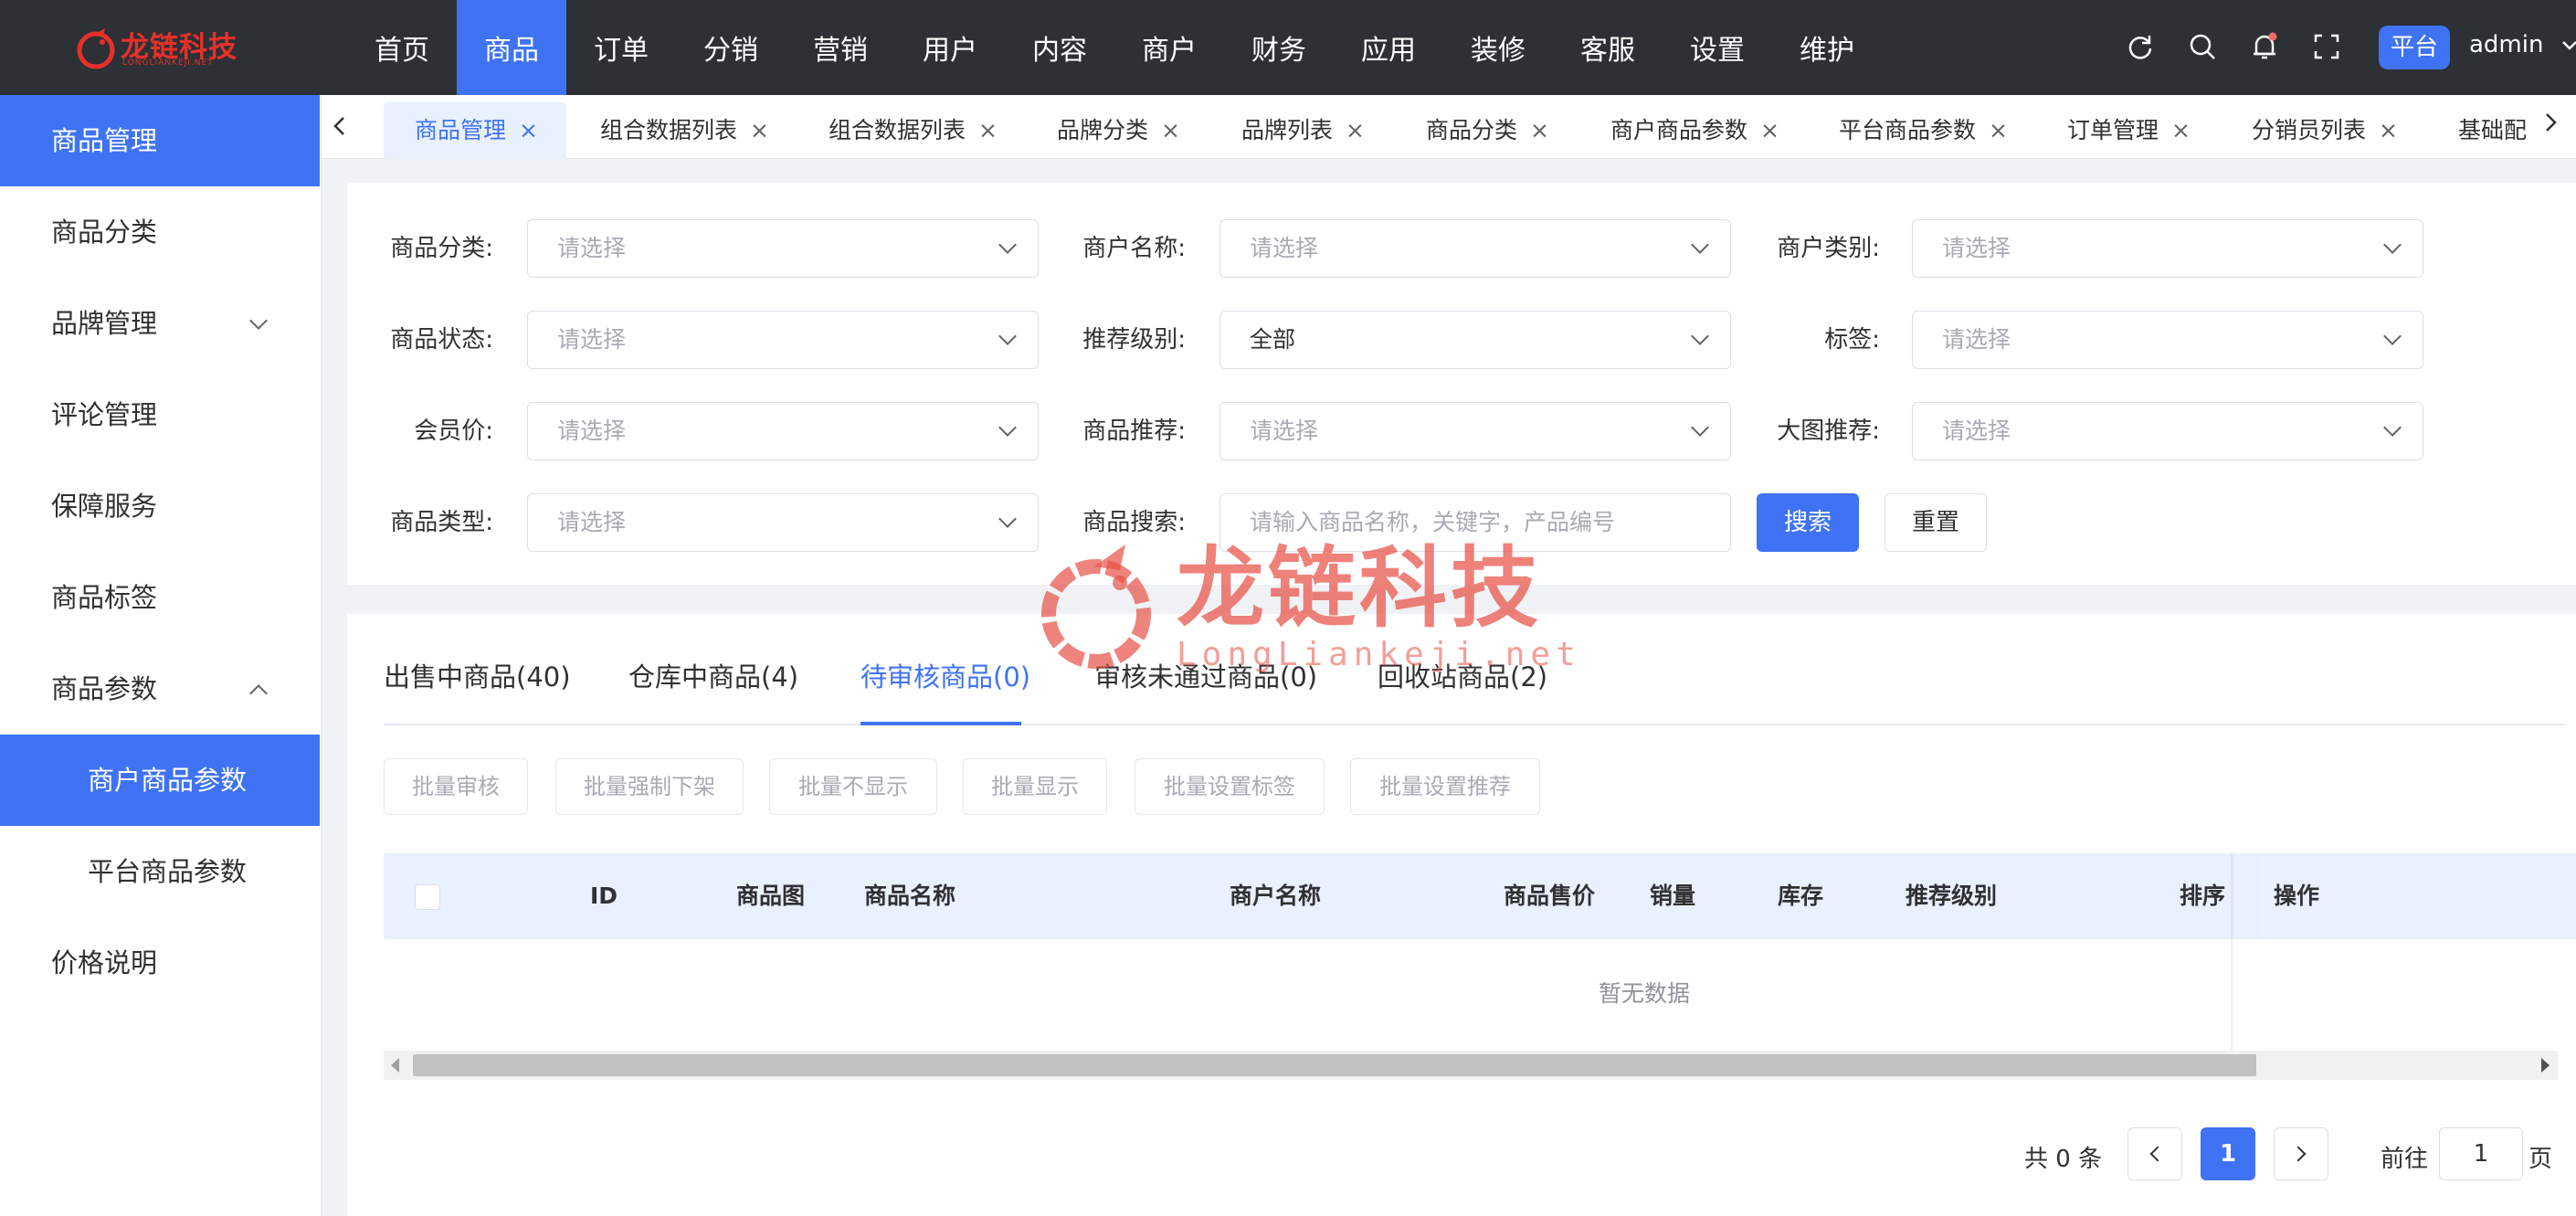 Image resolution: width=2576 pixels, height=1216 pixels. What do you see at coordinates (913, 130) in the screenshot?
I see `tab-combo-data-list-2: 组合数据列表 ×` at bounding box center [913, 130].